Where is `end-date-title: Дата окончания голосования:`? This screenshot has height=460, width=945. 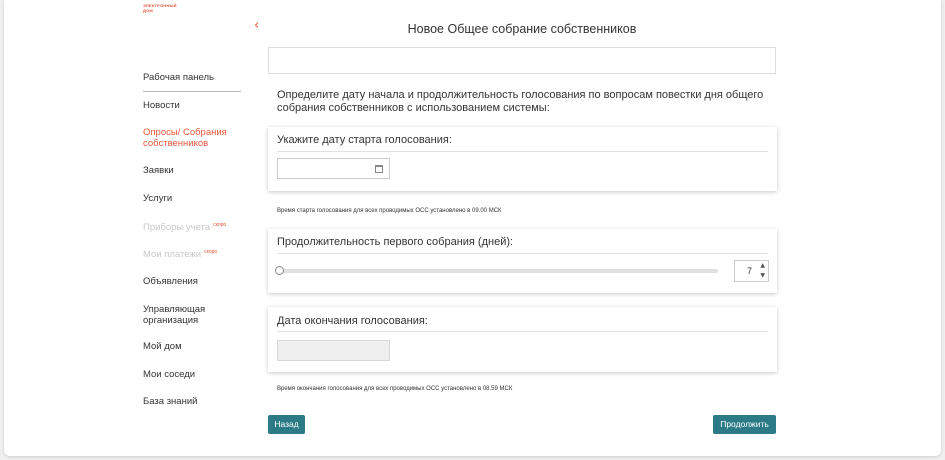 end-date-title: Дата окончания голосования: is located at coordinates (352, 321).